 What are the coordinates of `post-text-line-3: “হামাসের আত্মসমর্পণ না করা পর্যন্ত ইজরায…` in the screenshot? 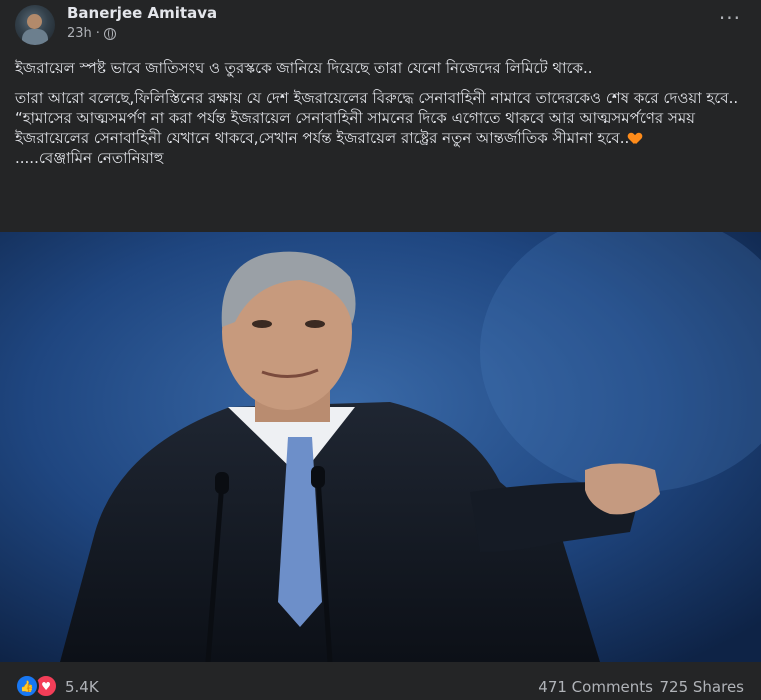 It's located at (355, 128).